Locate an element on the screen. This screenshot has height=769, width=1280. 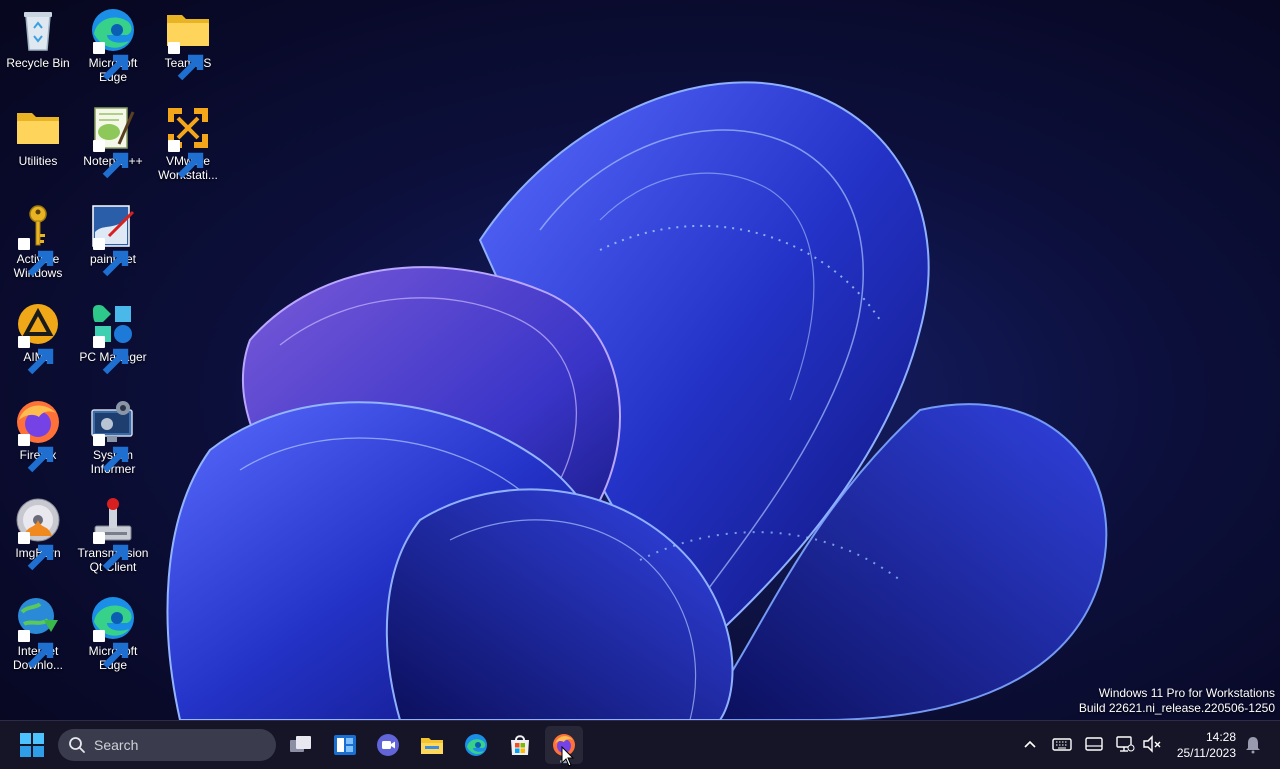
aimp-icon is located at coordinates (38, 337).